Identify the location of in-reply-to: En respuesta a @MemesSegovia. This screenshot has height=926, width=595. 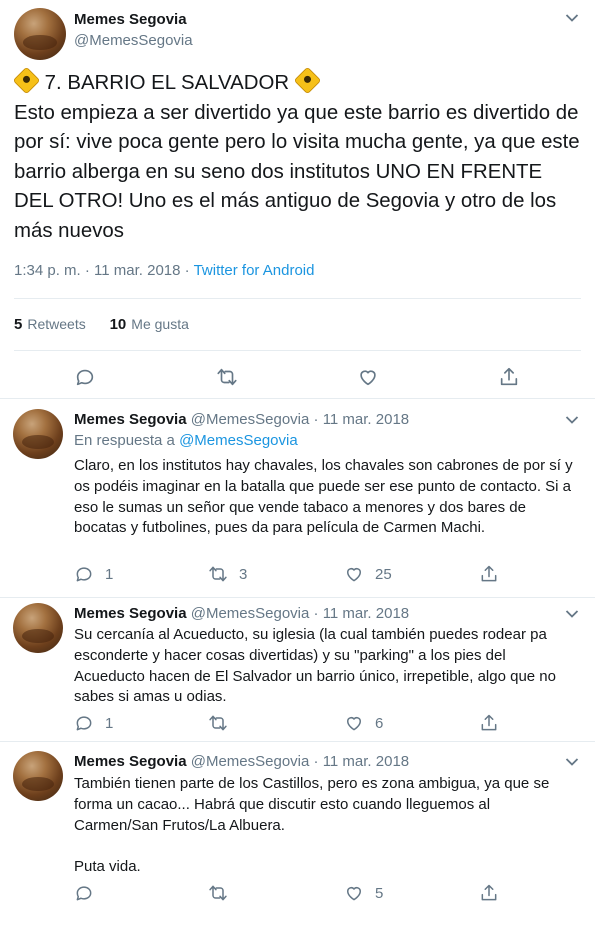
(186, 440).